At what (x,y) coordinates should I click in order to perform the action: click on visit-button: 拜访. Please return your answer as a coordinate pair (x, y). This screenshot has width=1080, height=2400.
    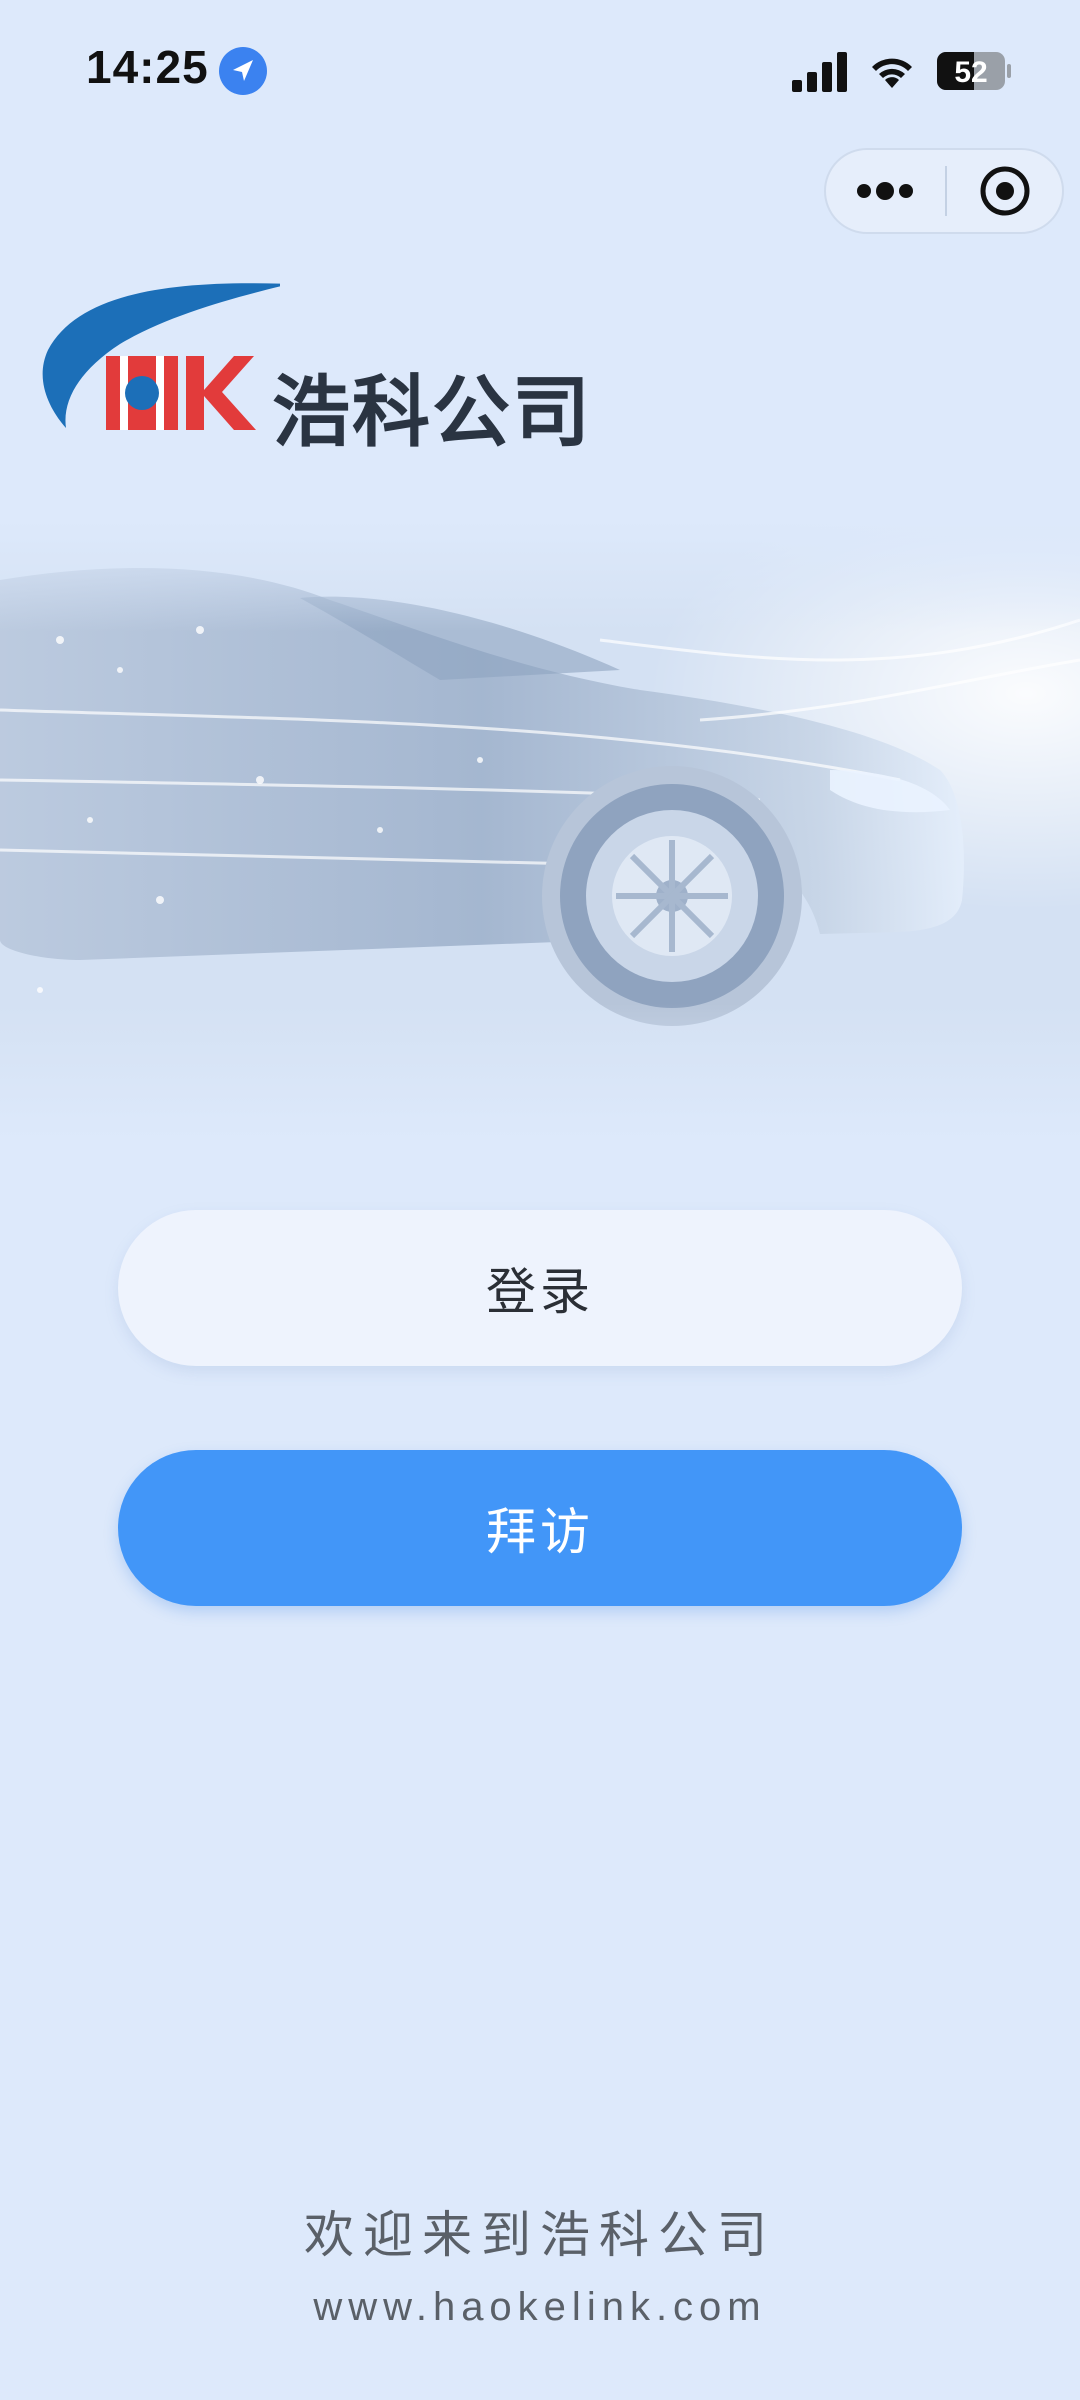
    Looking at the image, I should click on (540, 1528).